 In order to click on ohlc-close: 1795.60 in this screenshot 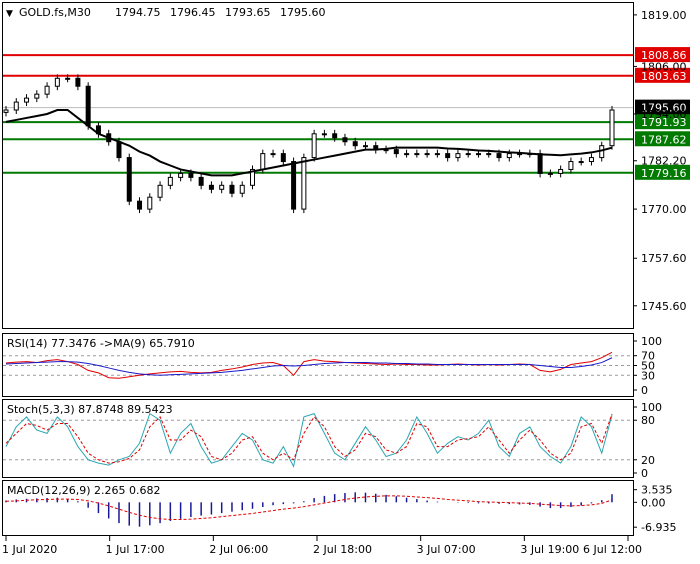, I will do `click(303, 12)`.